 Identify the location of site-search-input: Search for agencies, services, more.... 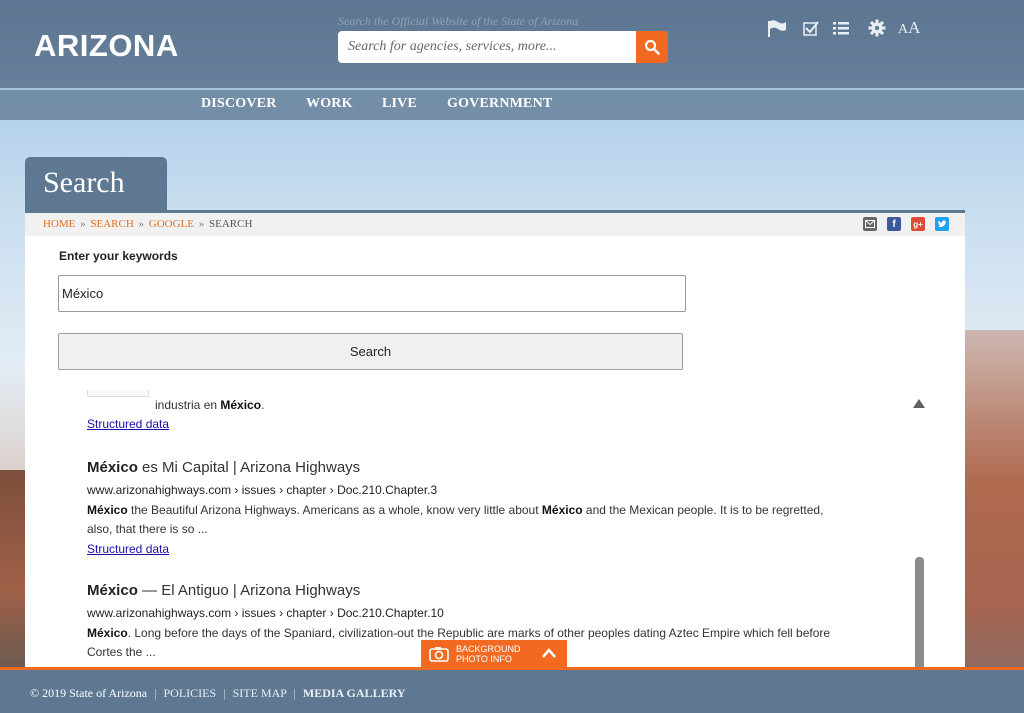
(488, 47).